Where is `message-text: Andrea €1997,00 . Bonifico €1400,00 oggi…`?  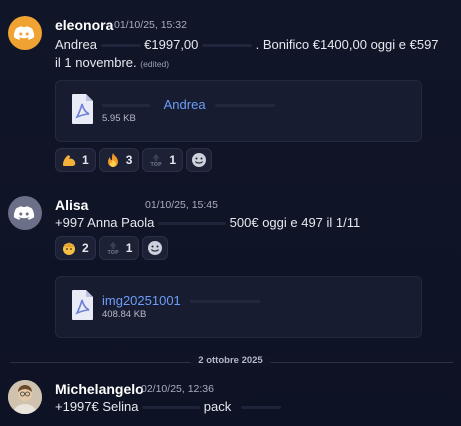
message-text: Andrea €1997,00 . Bonifico €1400,00 oggi… is located at coordinates (247, 45).